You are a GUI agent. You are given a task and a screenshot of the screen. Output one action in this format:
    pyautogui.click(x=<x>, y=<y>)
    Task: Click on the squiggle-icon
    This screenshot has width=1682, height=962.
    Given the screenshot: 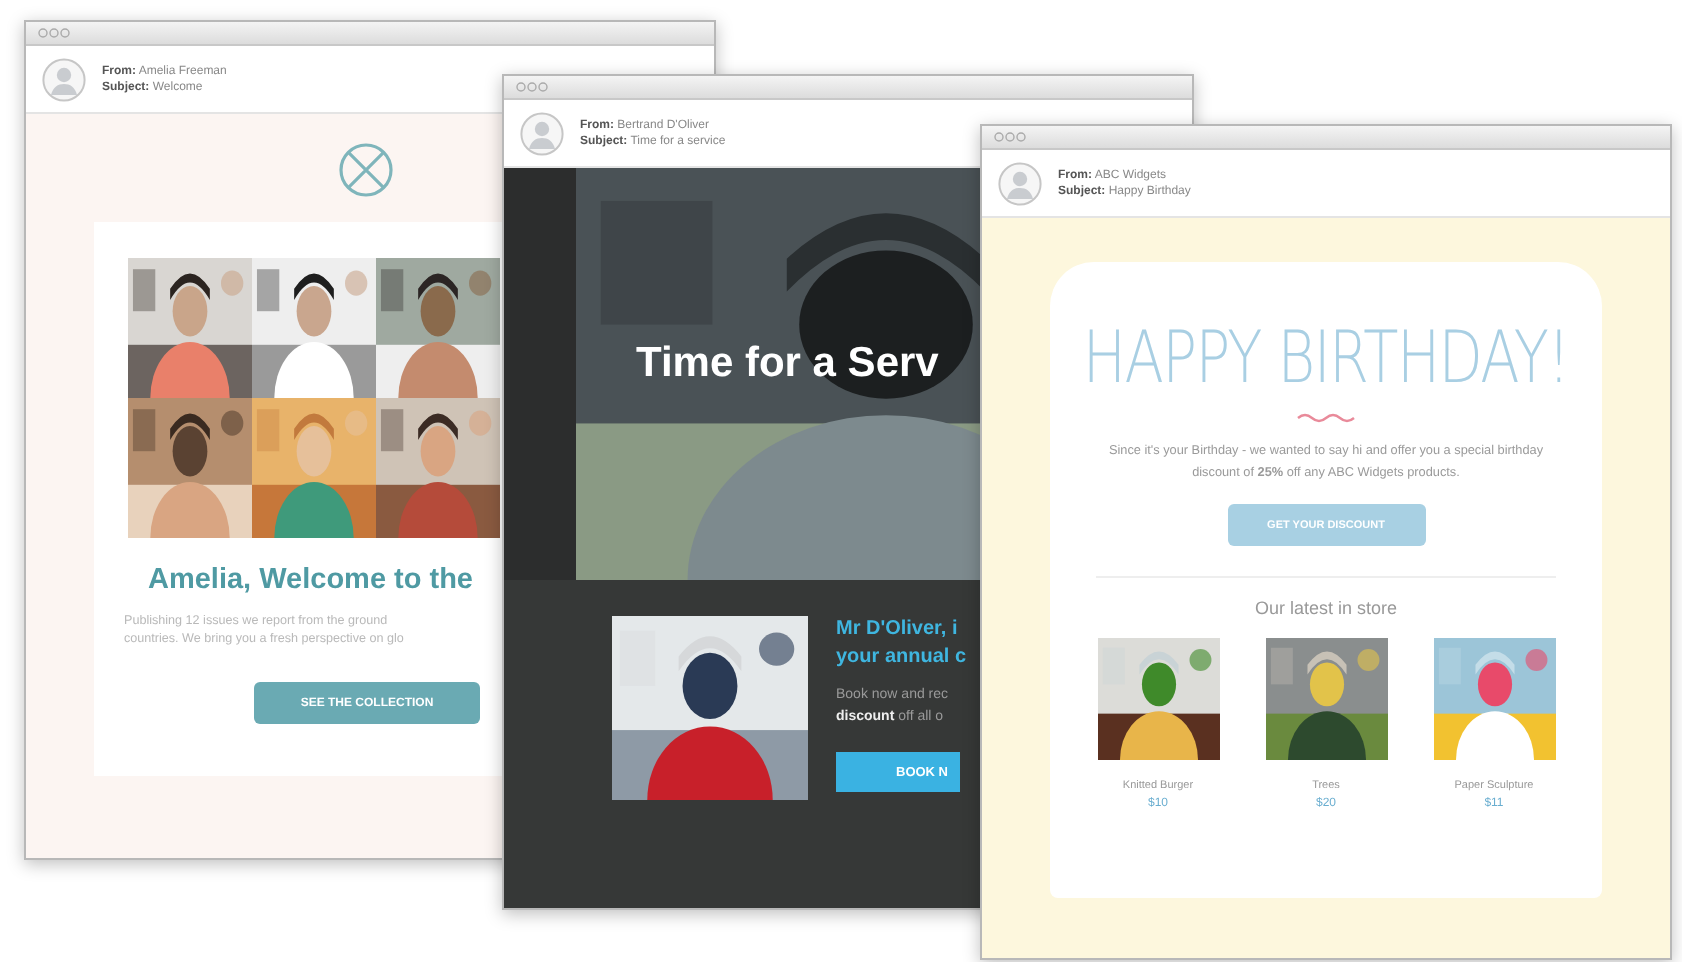 What is the action you would take?
    pyautogui.click(x=1326, y=418)
    